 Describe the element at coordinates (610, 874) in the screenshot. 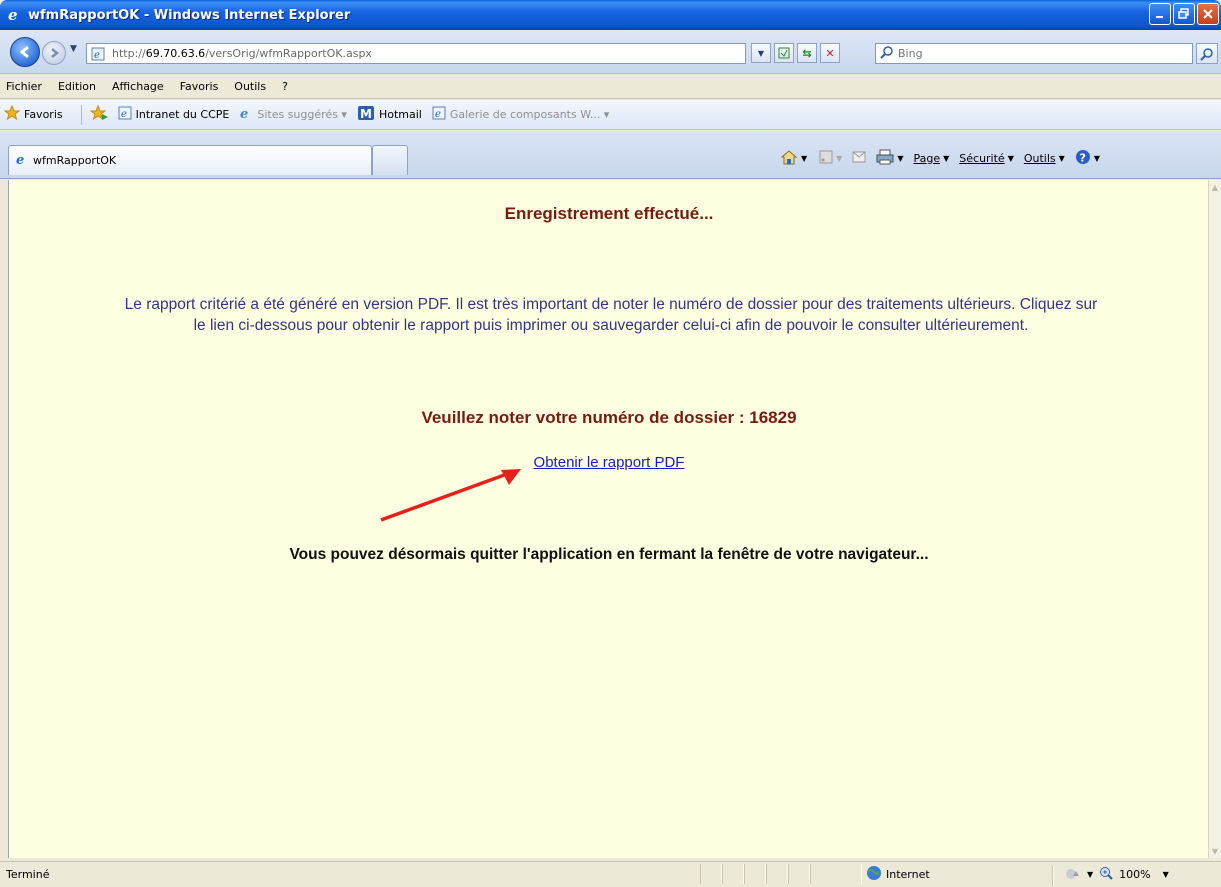

I see `status-bar: Terminé Internet ▼ 100% ▼` at that location.